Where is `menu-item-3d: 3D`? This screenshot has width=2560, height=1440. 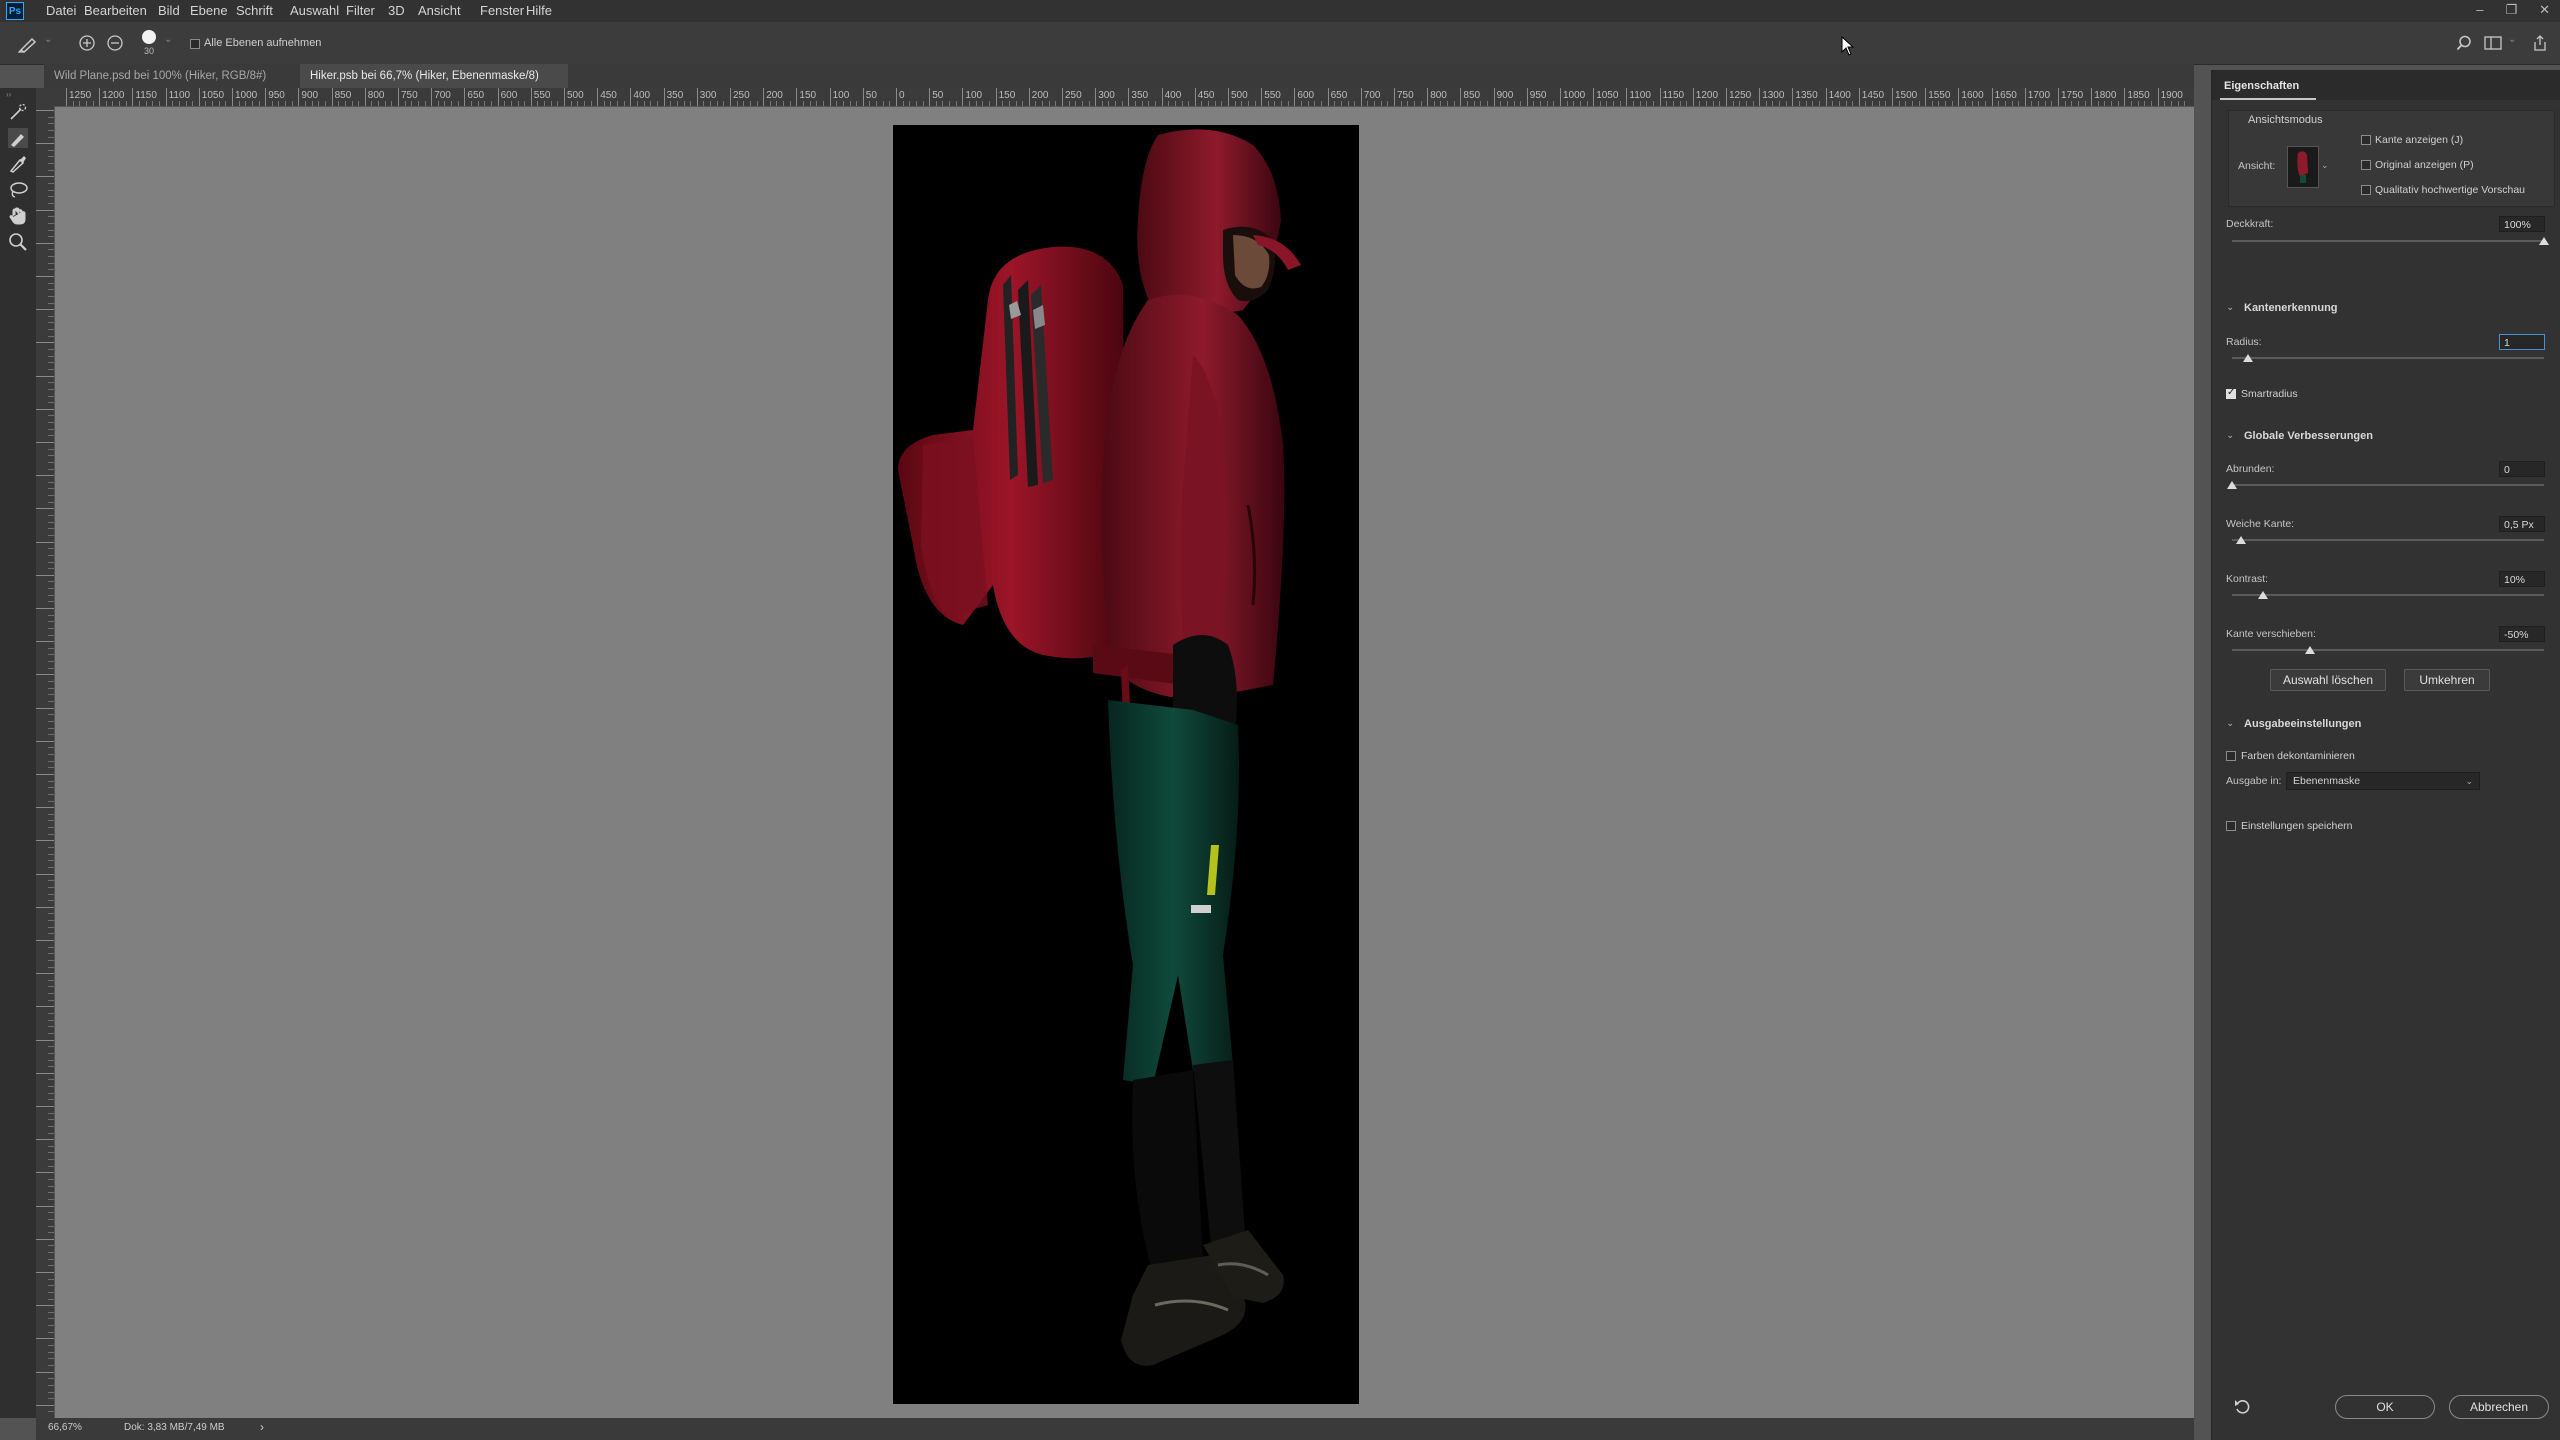 menu-item-3d: 3D is located at coordinates (396, 10).